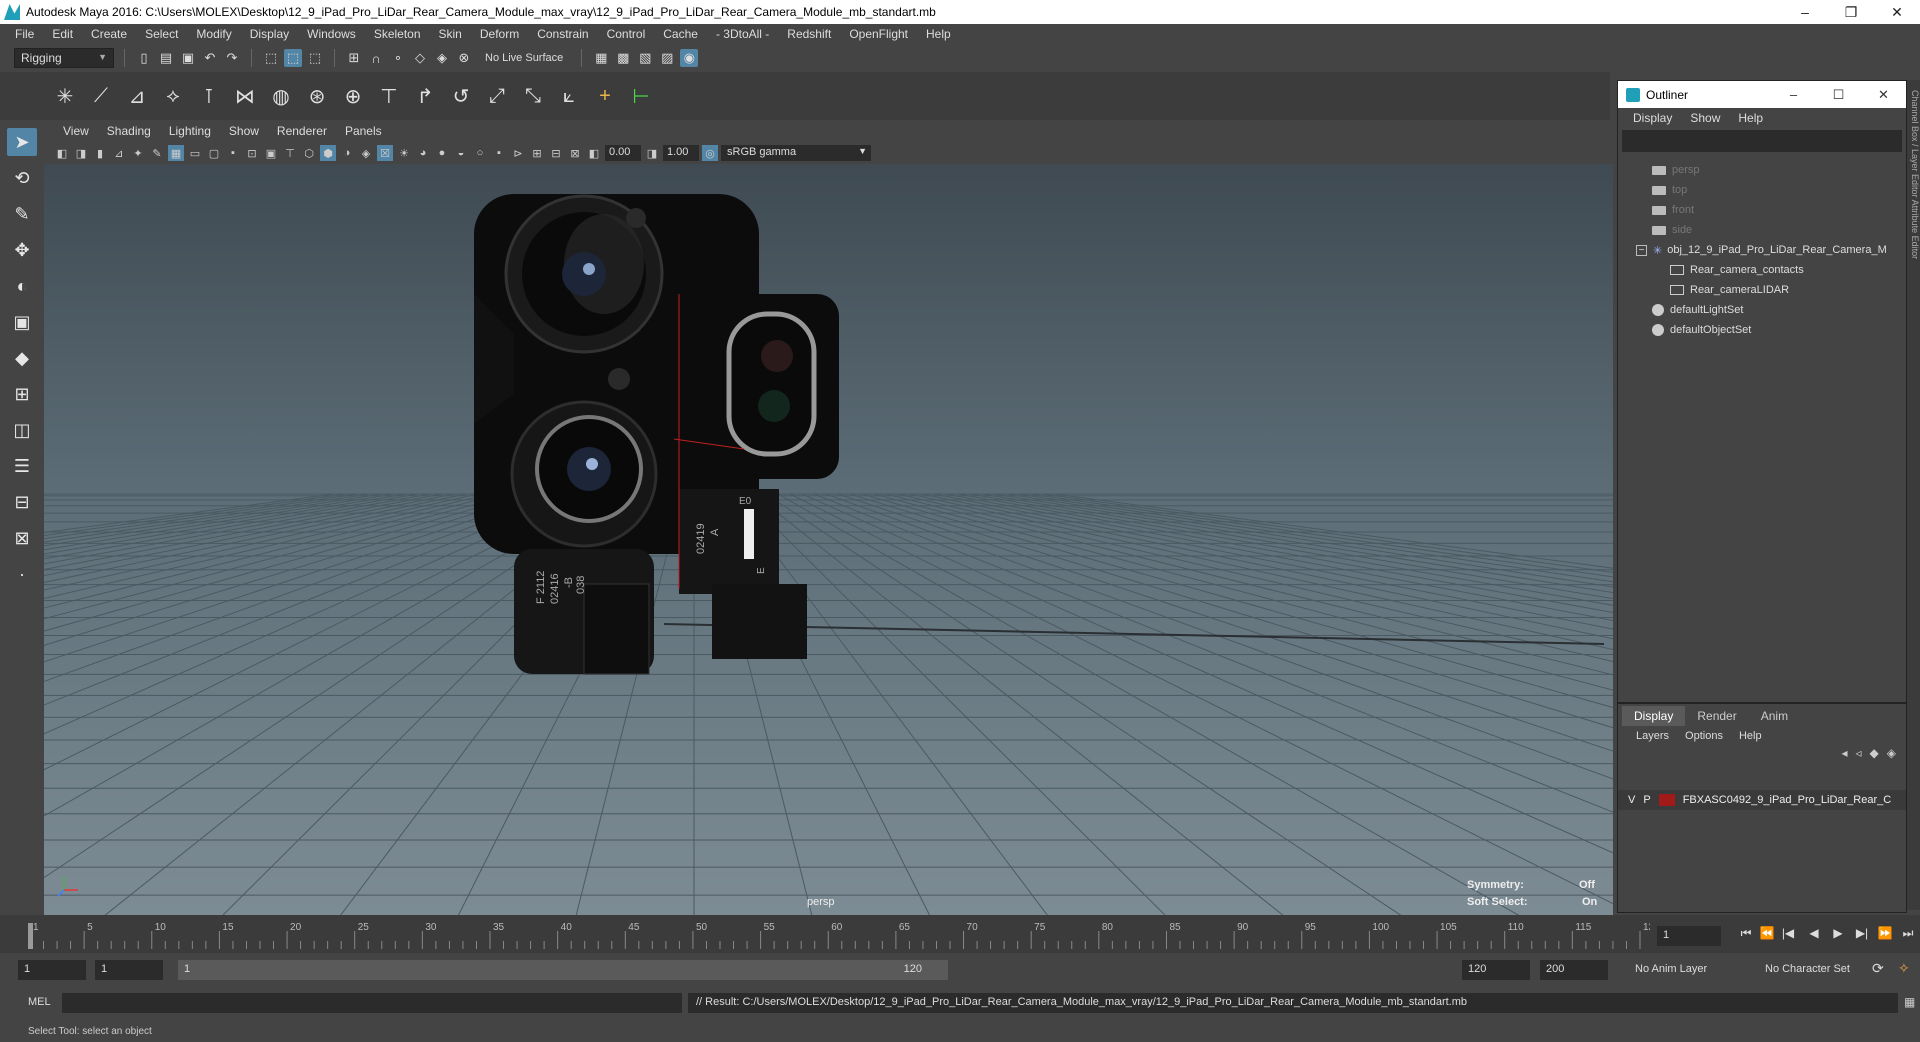  I want to click on layer-menu-help: Help, so click(1750, 736).